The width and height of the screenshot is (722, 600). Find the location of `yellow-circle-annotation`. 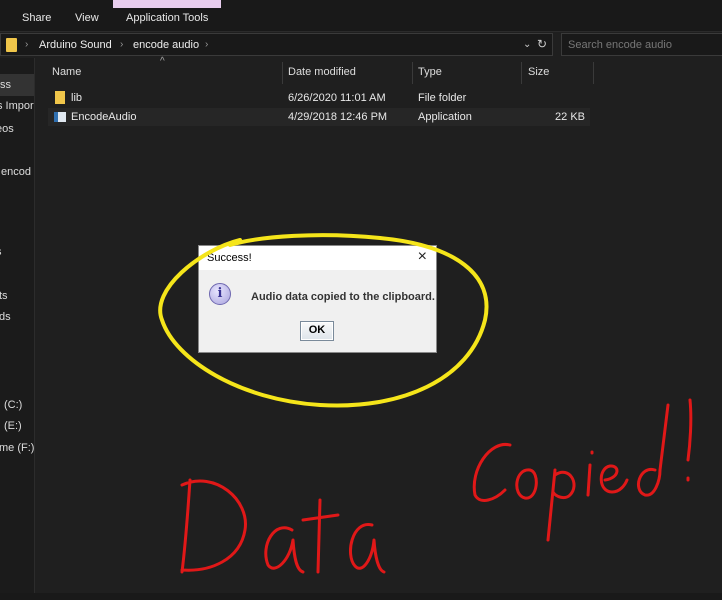

yellow-circle-annotation is located at coordinates (323, 320).